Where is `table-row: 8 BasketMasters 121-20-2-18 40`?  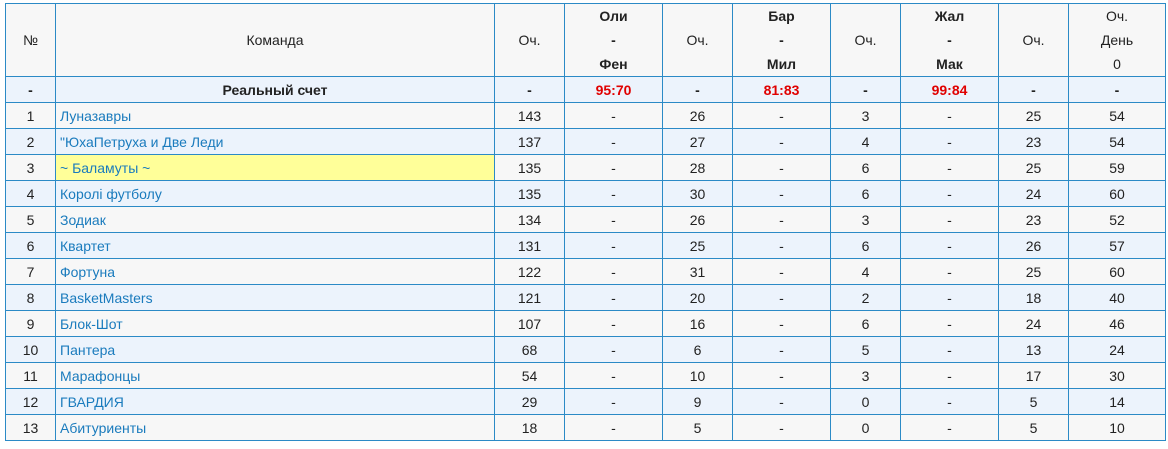
table-row: 8 BasketMasters 121-20-2-18 40 is located at coordinates (585, 297).